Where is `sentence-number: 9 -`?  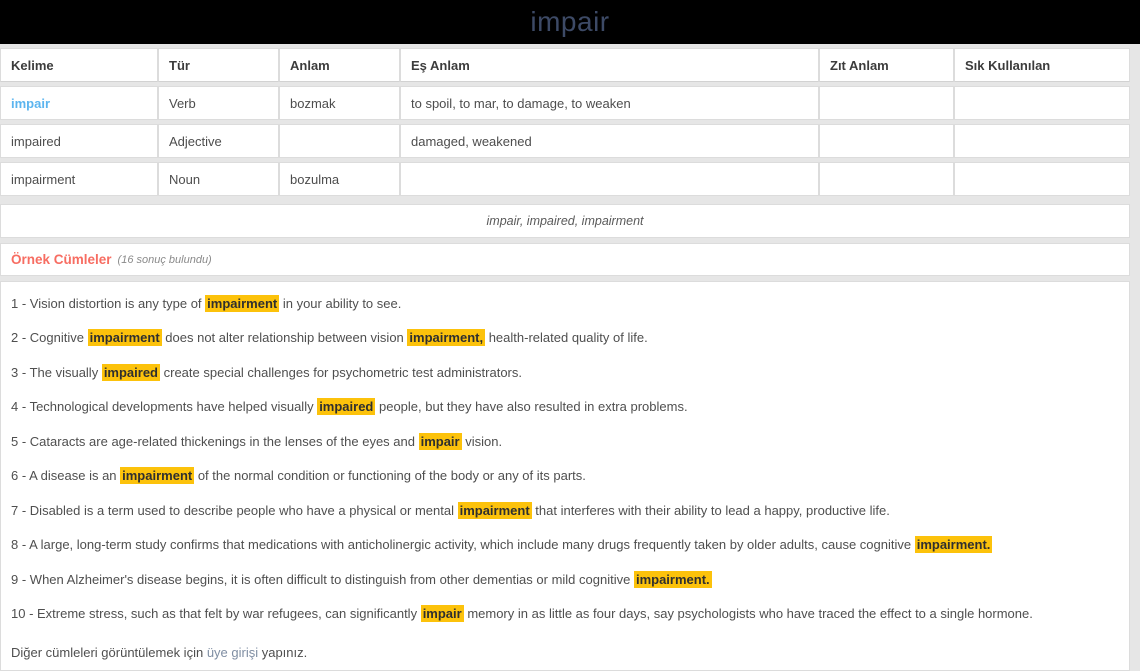 sentence-number: 9 - is located at coordinates (20, 579).